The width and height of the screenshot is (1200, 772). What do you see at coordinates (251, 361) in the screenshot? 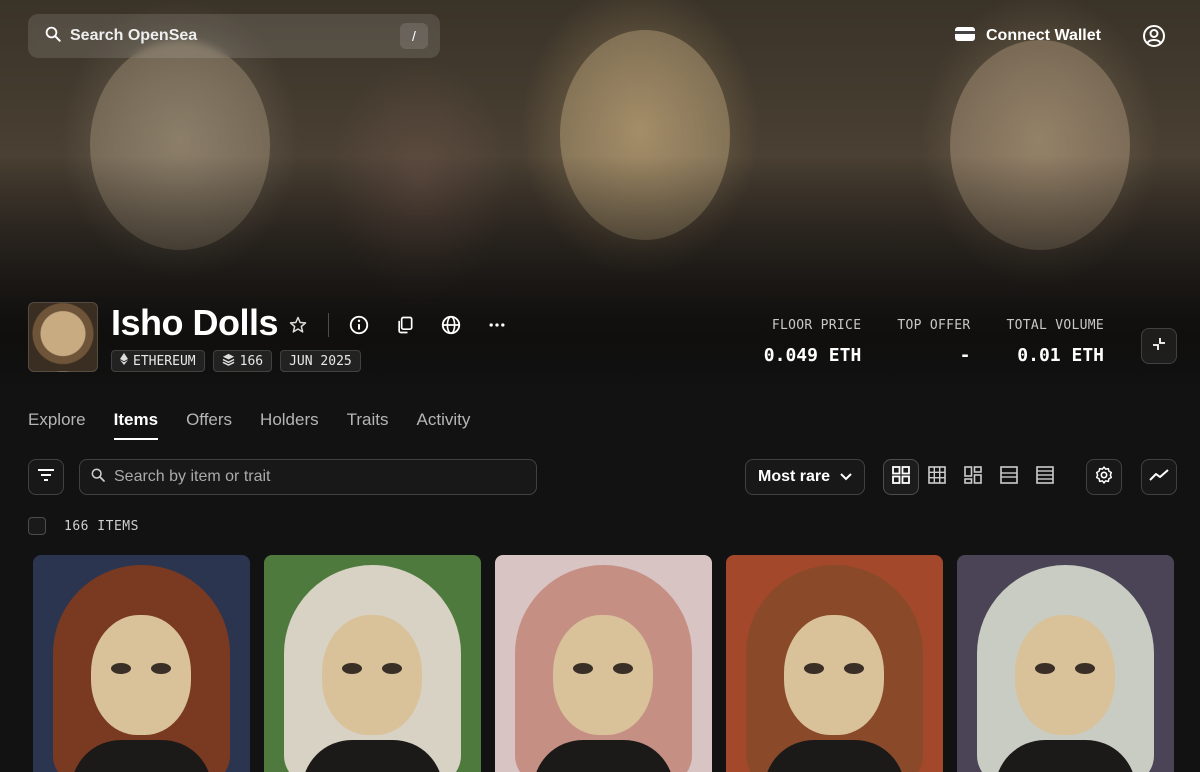
I see `items-chip-label: 166` at bounding box center [251, 361].